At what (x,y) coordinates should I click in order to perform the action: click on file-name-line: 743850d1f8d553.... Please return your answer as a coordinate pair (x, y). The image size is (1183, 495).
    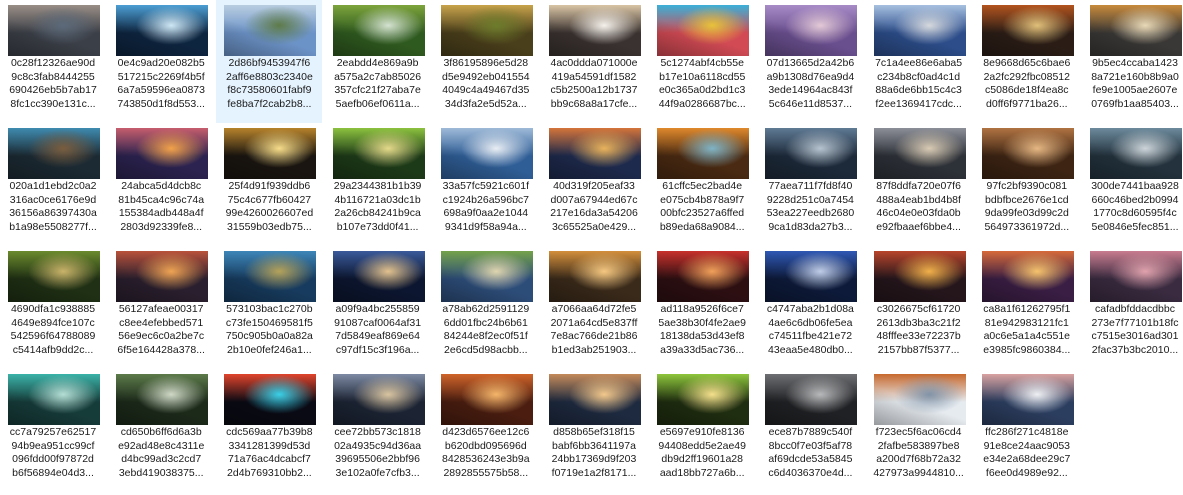
    Looking at the image, I should click on (161, 103).